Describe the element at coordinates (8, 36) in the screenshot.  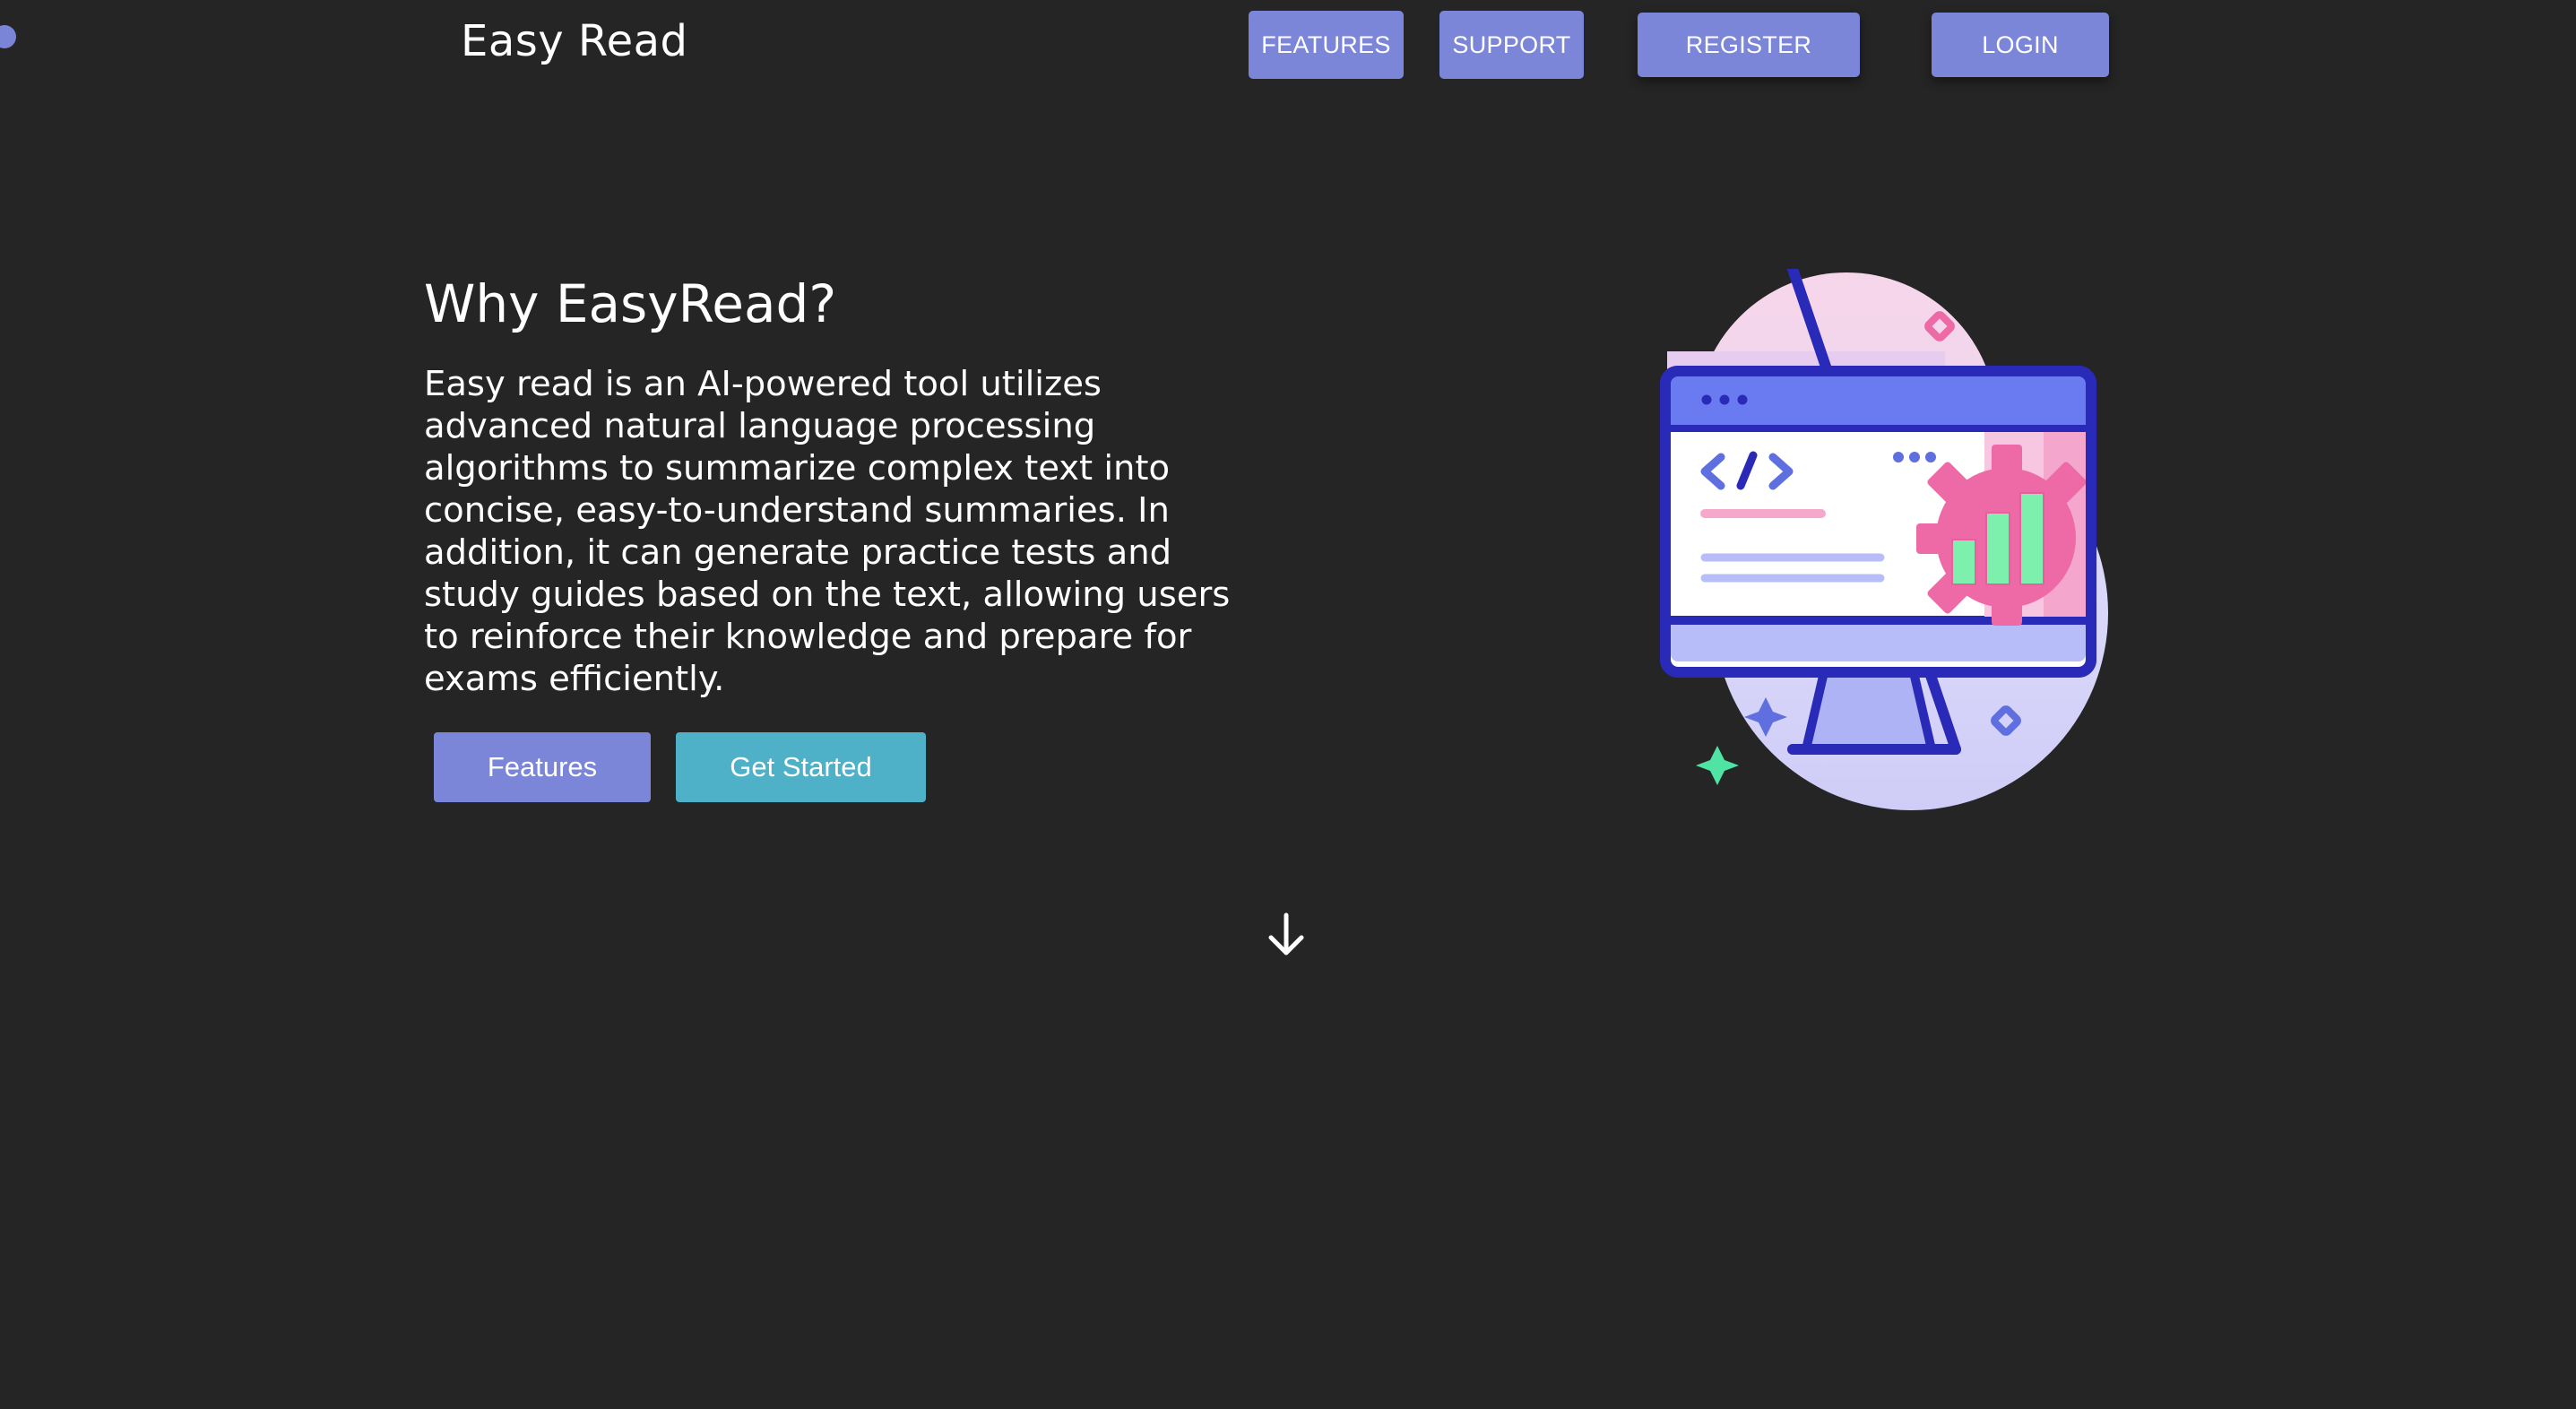
I see `corner-dot` at that location.